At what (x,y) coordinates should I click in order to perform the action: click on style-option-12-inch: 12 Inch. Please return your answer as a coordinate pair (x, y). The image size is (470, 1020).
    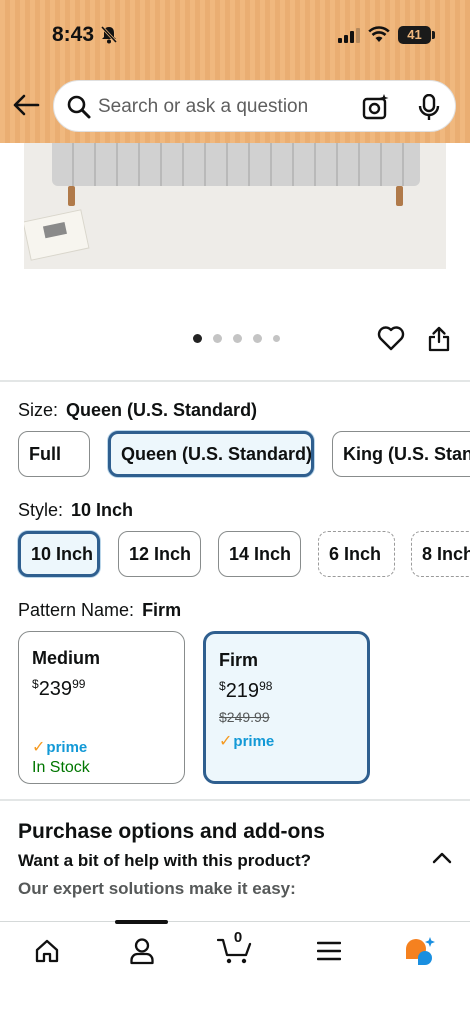
    Looking at the image, I should click on (159, 554).